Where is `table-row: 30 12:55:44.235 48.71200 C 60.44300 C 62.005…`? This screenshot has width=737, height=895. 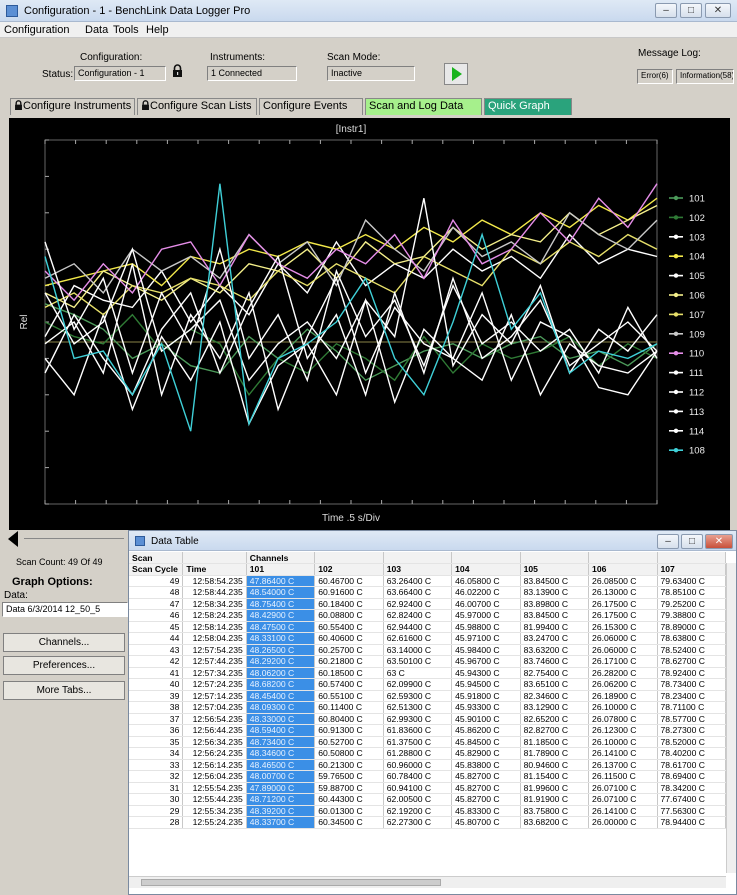 table-row: 30 12:55:44.235 48.71200 C 60.44300 C 62.005… is located at coordinates (427, 799).